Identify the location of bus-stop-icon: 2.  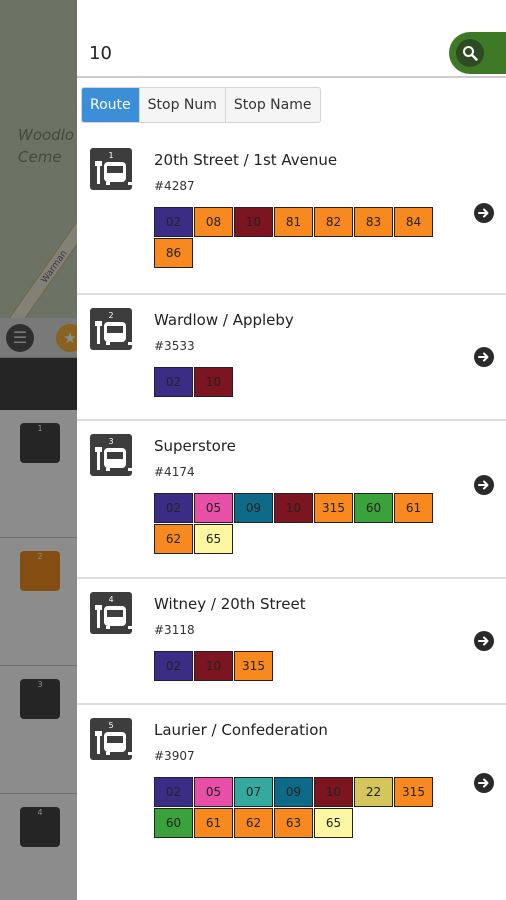
(111, 329).